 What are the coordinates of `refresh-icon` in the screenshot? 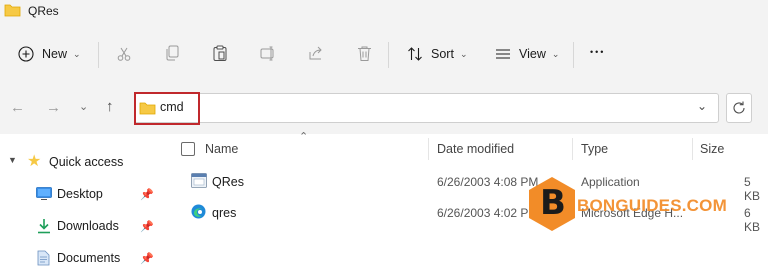 It's located at (739, 107).